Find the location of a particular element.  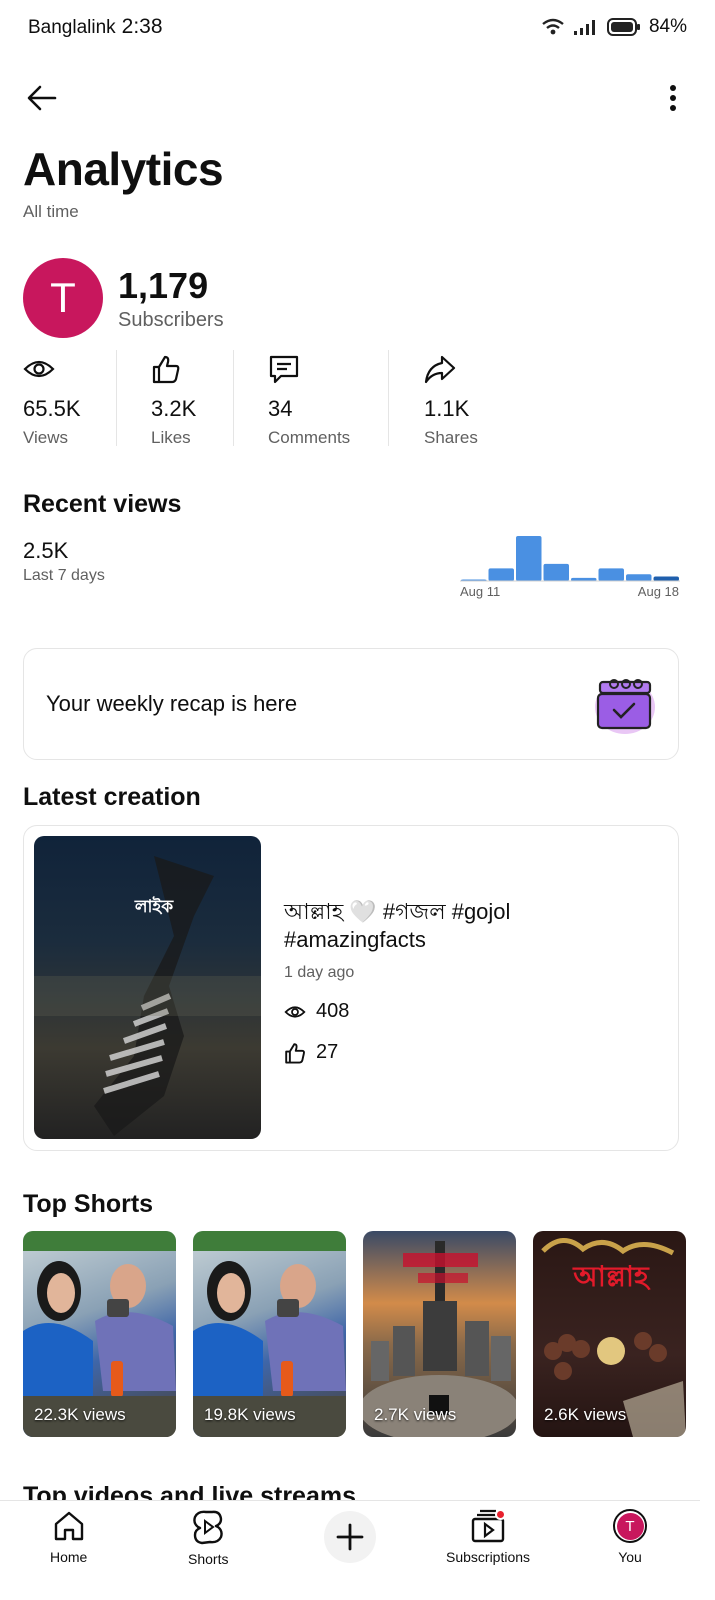

page-title: Analytics is located at coordinates (123, 169).